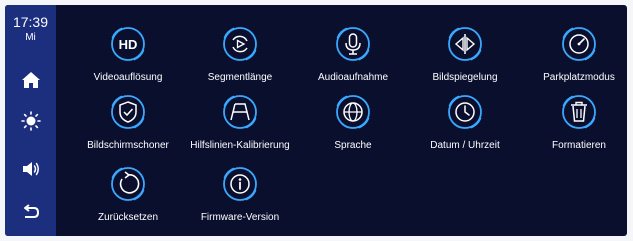 The width and height of the screenshot is (633, 241). I want to click on setting-audio-recording: Audioaufnahme, so click(353, 50).